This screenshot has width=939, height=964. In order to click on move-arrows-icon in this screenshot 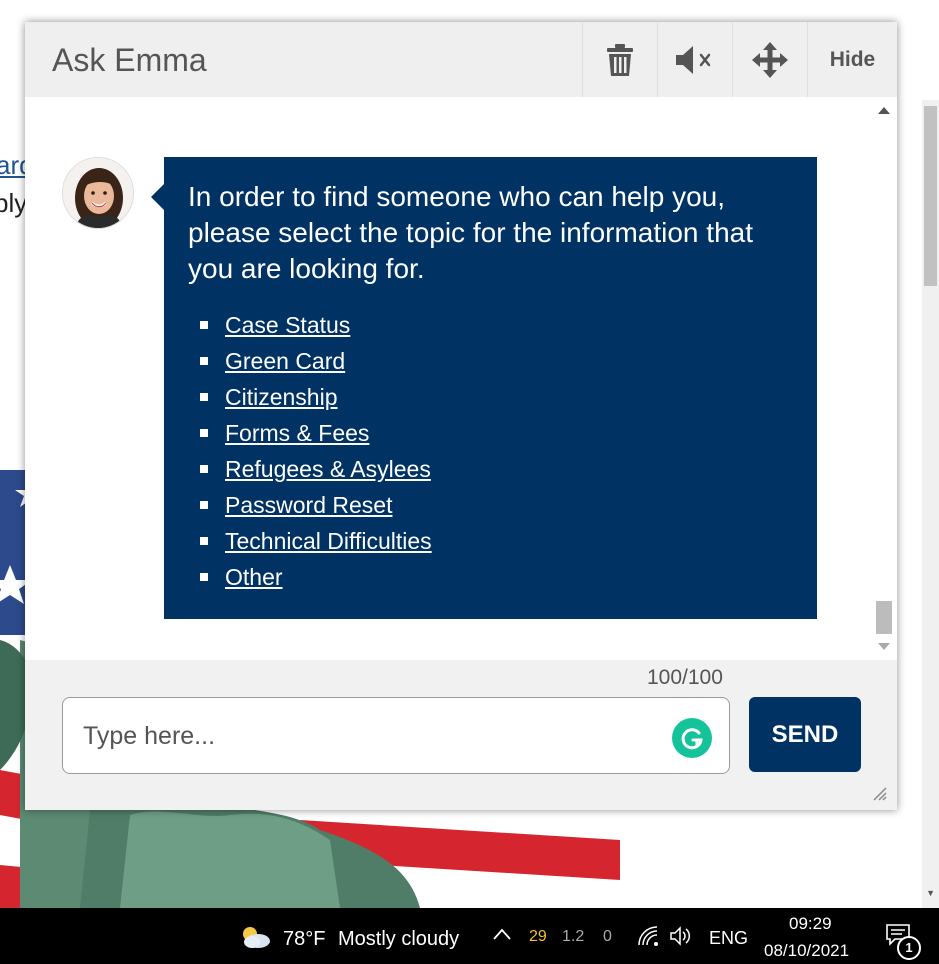, I will do `click(770, 59)`.